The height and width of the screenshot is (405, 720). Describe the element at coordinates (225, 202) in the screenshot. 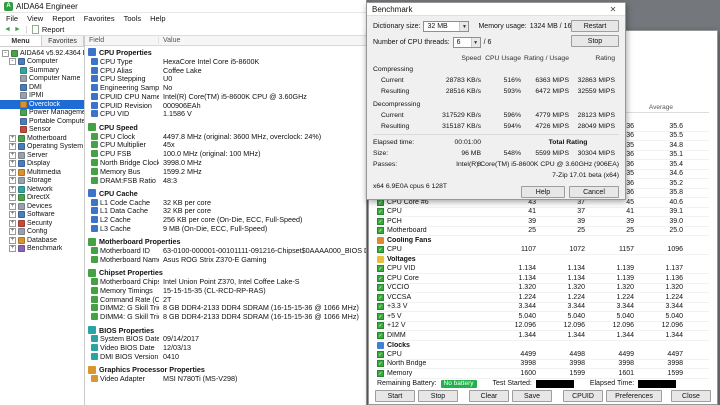

I see `list-row: L1 Code Cache 32 KB per core` at that location.